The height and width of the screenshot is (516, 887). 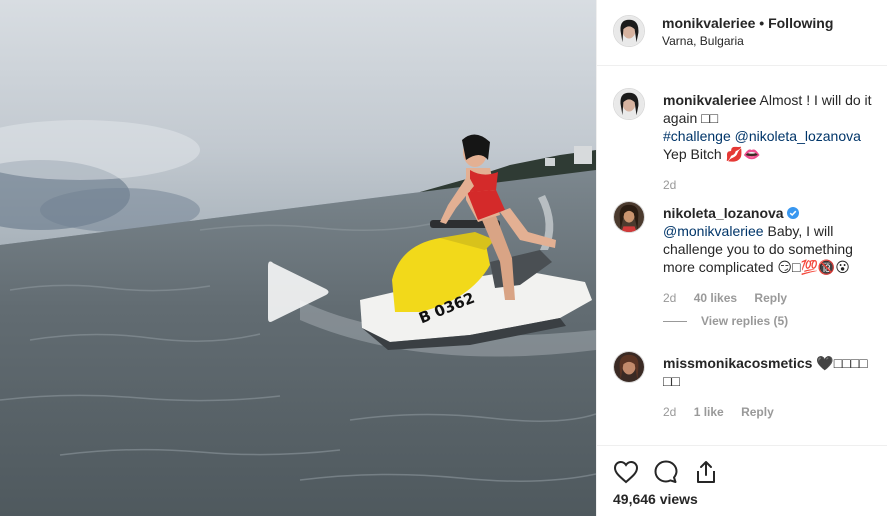 What do you see at coordinates (697, 136) in the screenshot?
I see `hashtag-link: #challenge` at bounding box center [697, 136].